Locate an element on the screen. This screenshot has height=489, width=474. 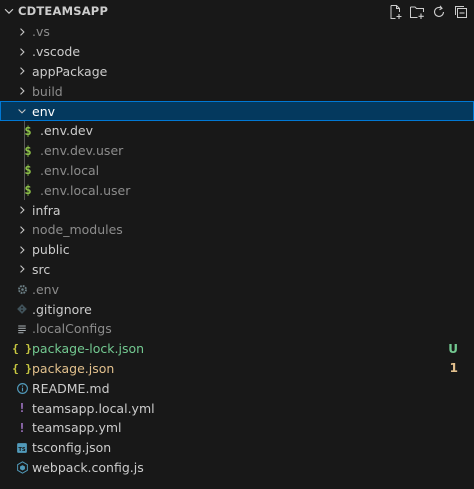
item-label: appPackage is located at coordinates (70, 71).